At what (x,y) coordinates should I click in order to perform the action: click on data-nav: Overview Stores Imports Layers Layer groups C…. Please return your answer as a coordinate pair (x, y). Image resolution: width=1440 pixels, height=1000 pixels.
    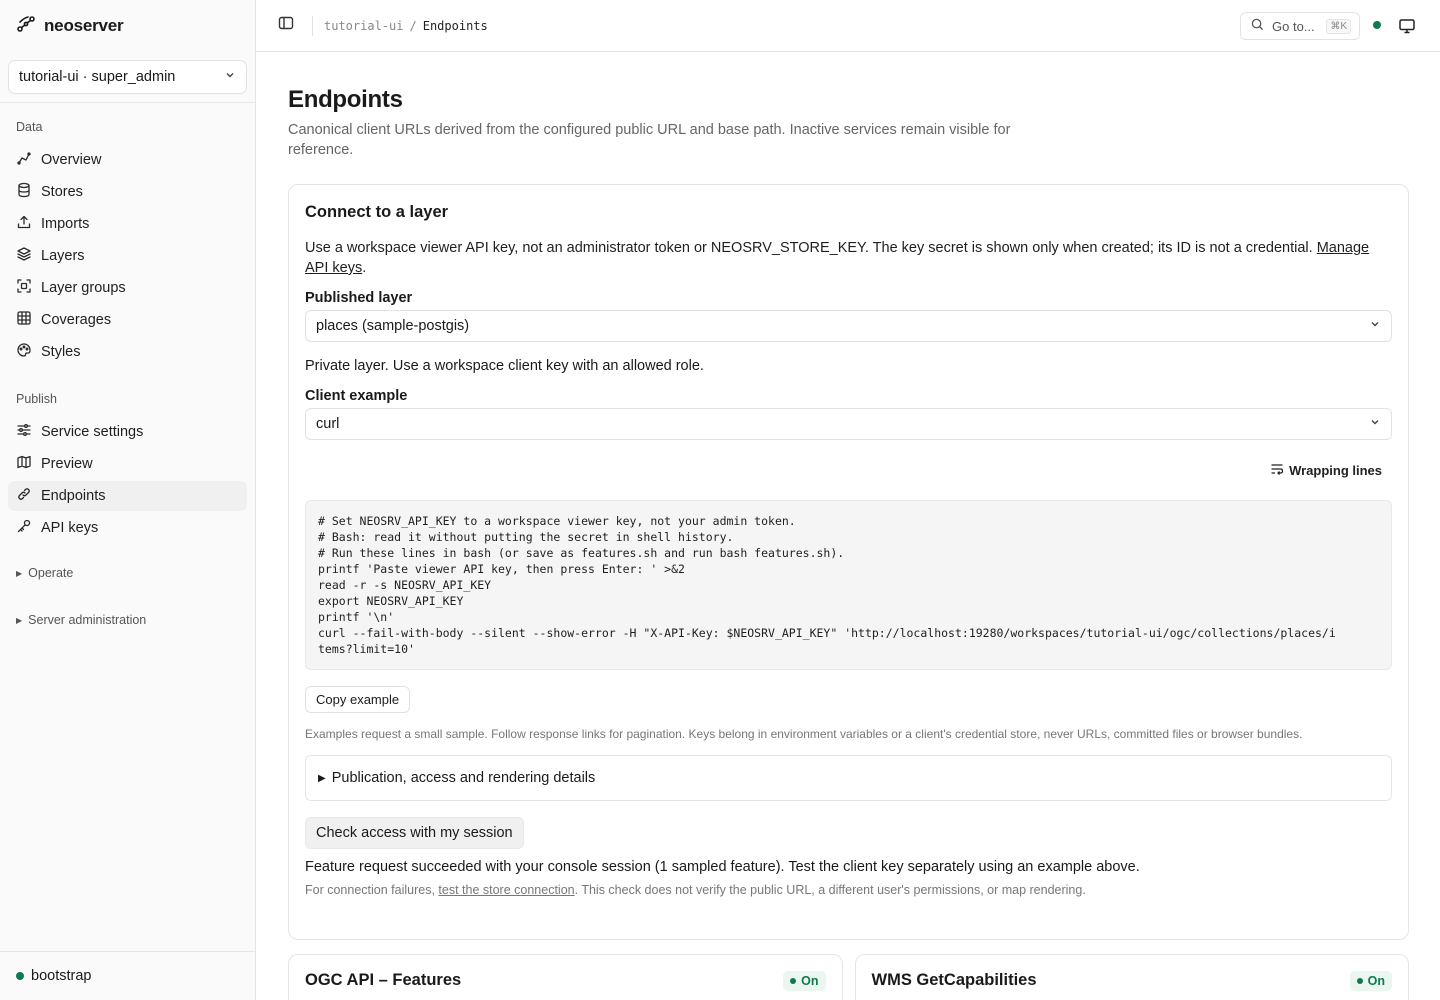
    Looking at the image, I should click on (127, 256).